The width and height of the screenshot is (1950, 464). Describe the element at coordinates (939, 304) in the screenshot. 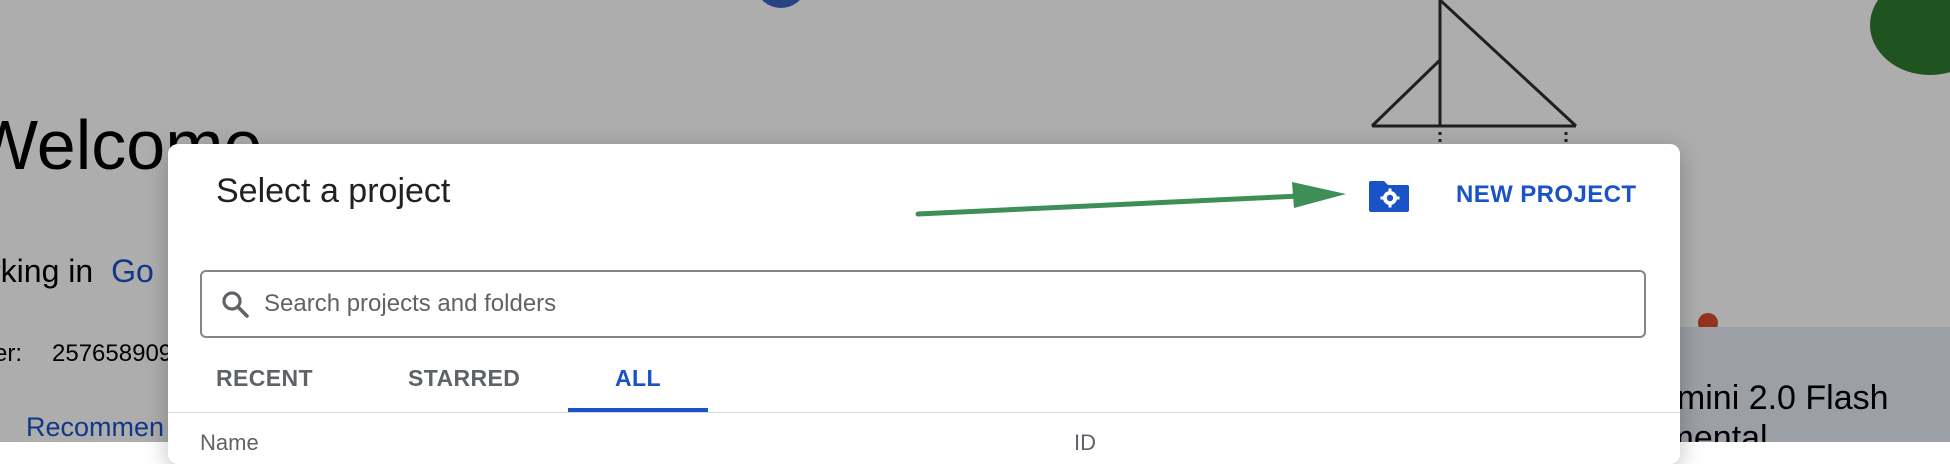

I see `search-input` at that location.